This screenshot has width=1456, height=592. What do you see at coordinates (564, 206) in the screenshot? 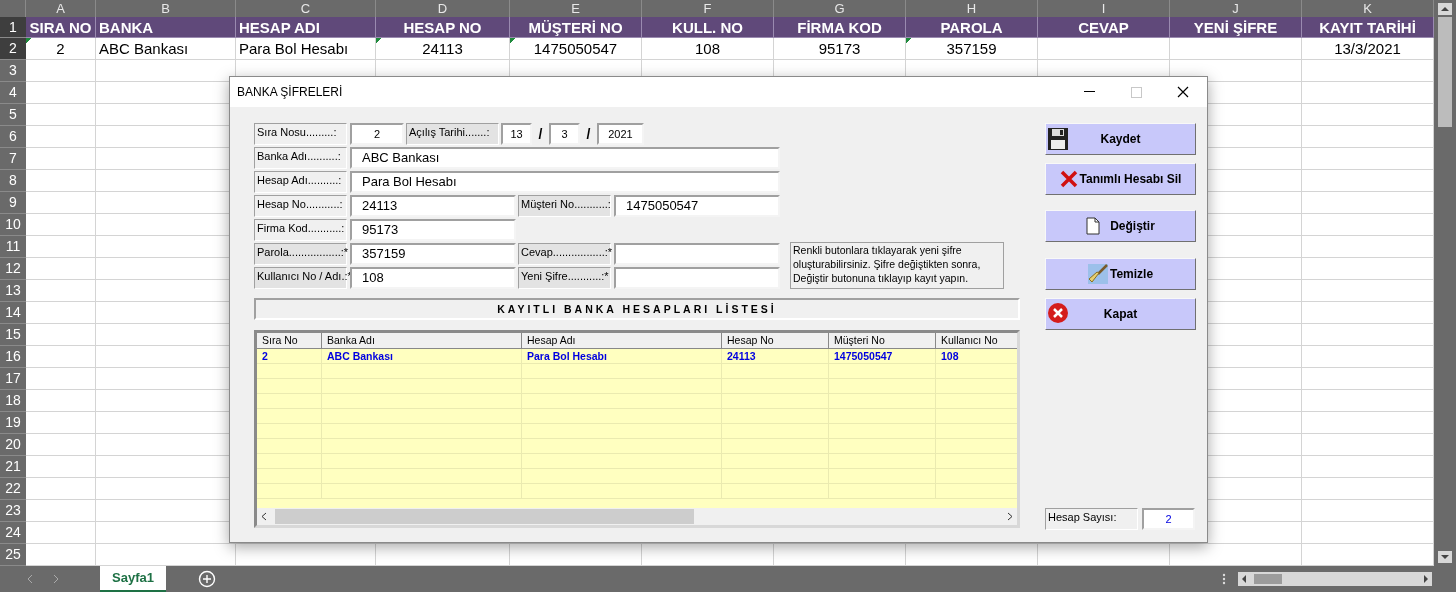
I see `field-label: Müşteri No...........:` at bounding box center [564, 206].